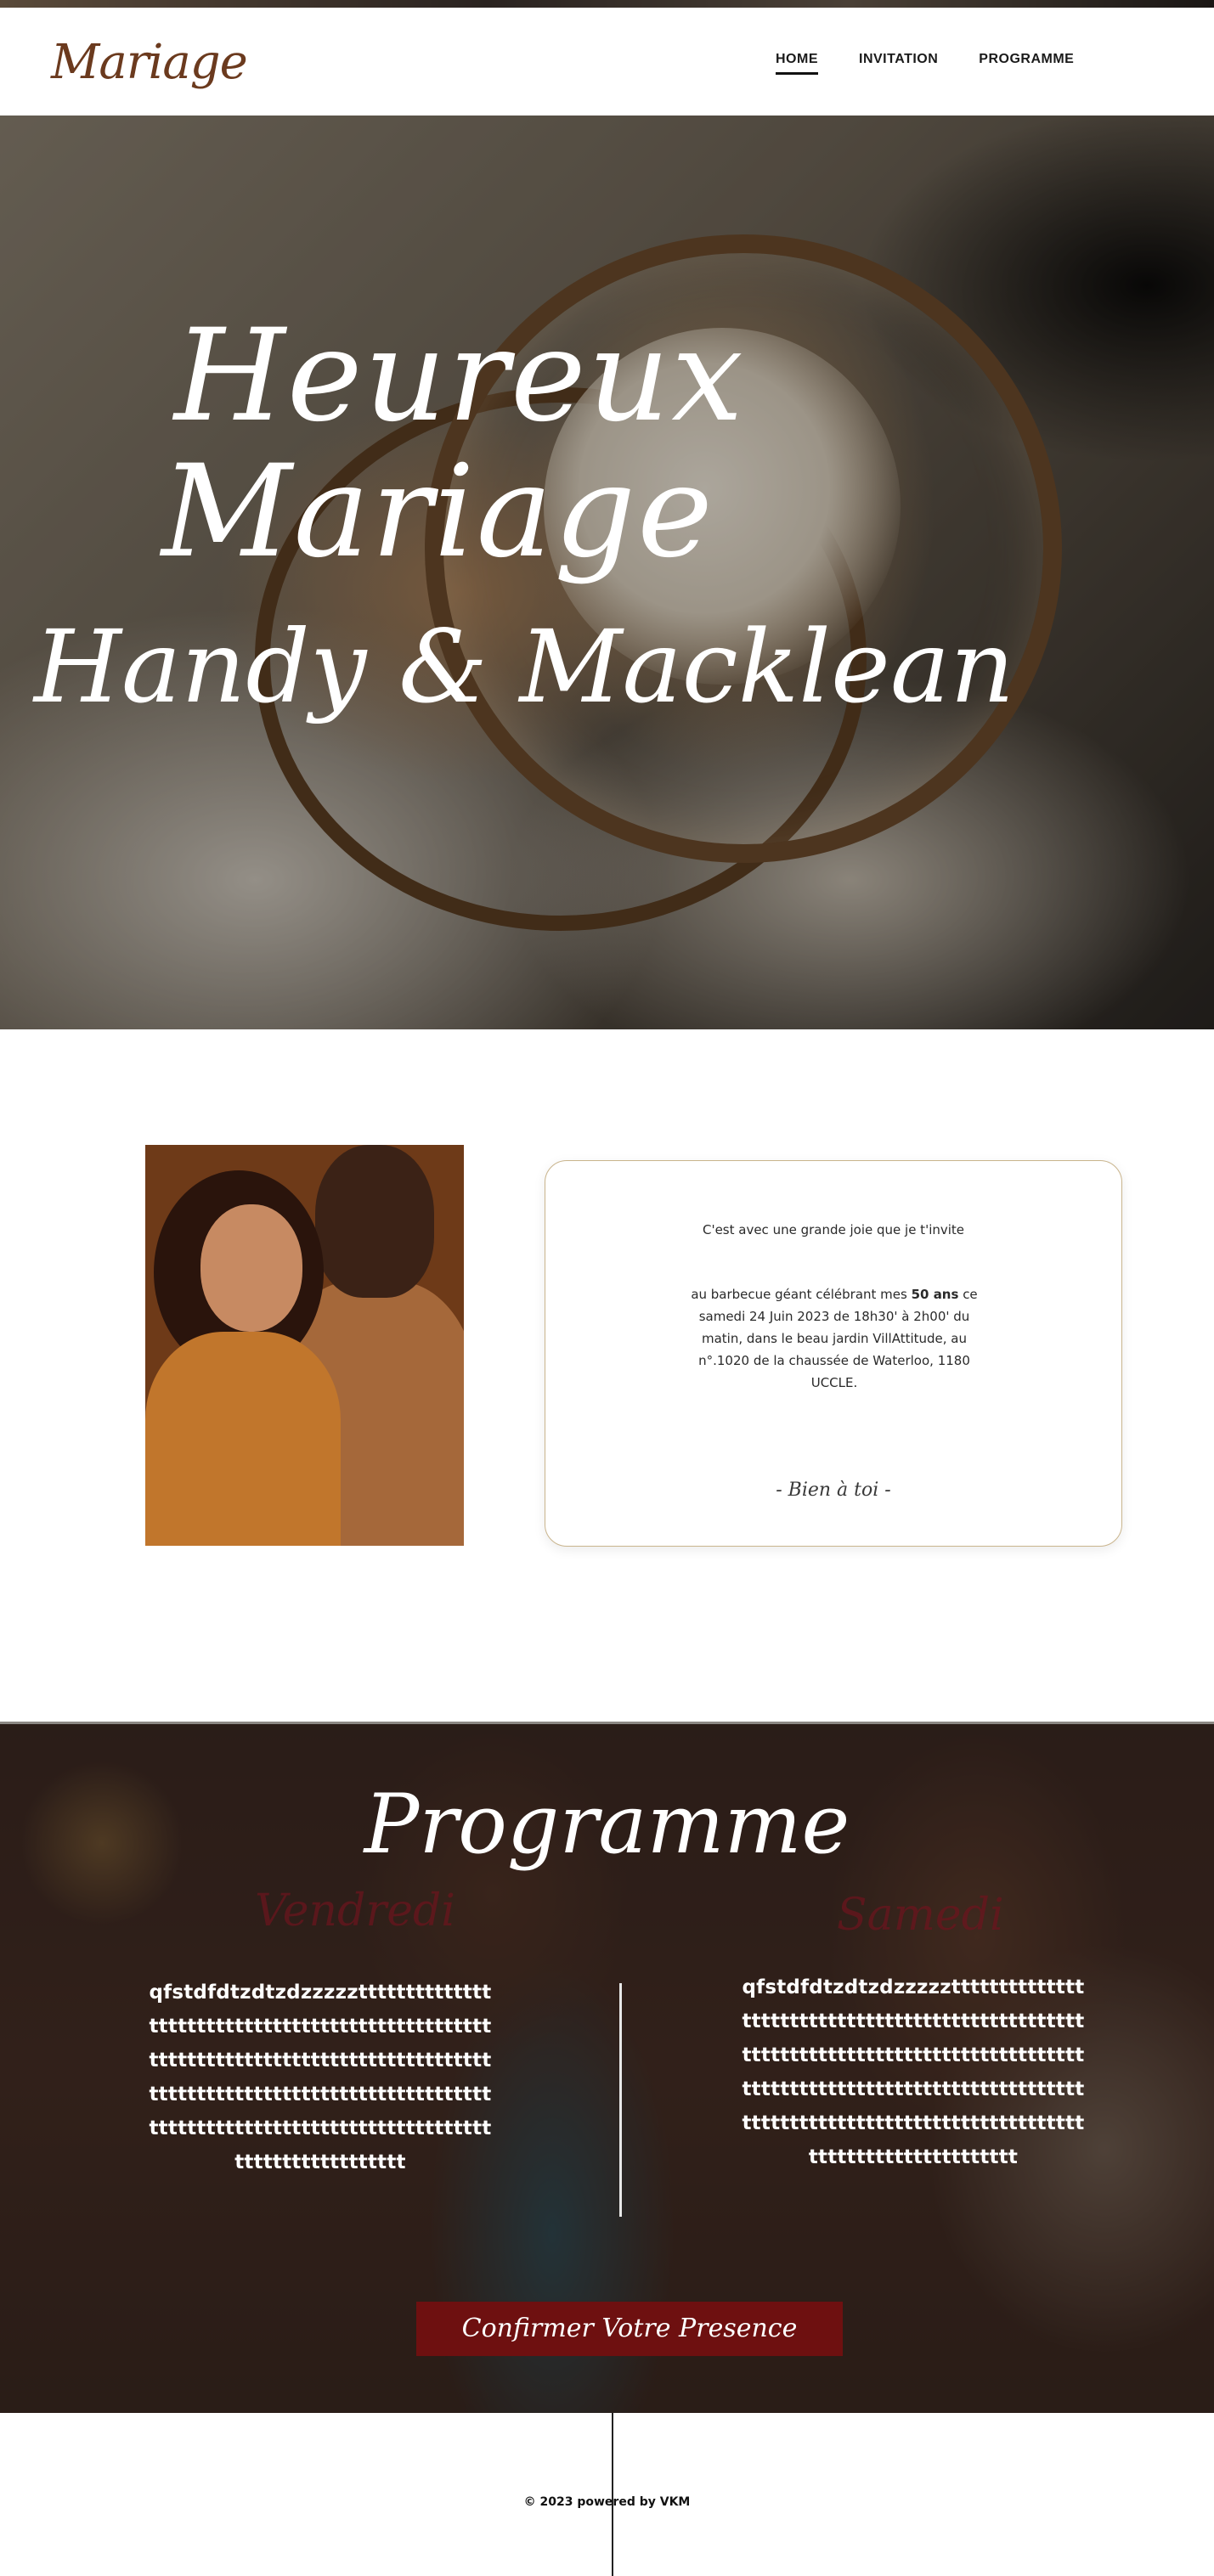  I want to click on footer-copyright: © 2023 powered by VKM, so click(607, 2502).